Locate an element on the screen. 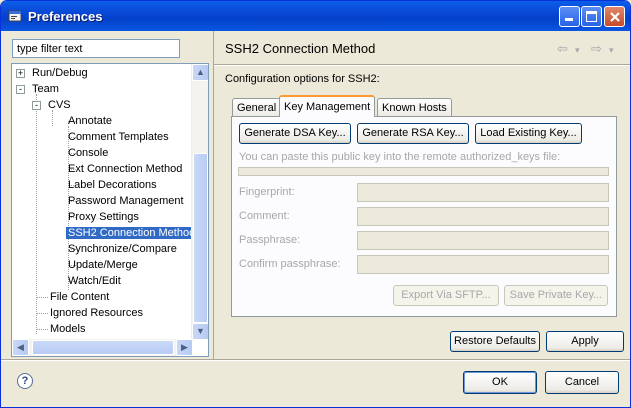  tree-item-run-debug: + Run/Debug is located at coordinates (53, 73).